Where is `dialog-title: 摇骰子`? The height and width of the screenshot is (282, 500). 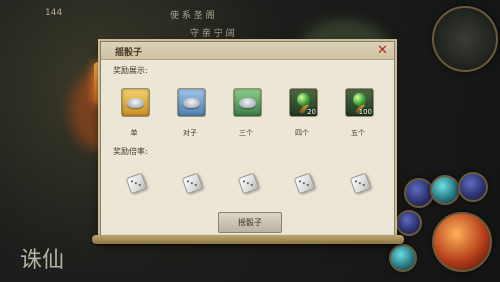 dialog-title: 摇骰子 is located at coordinates (129, 53).